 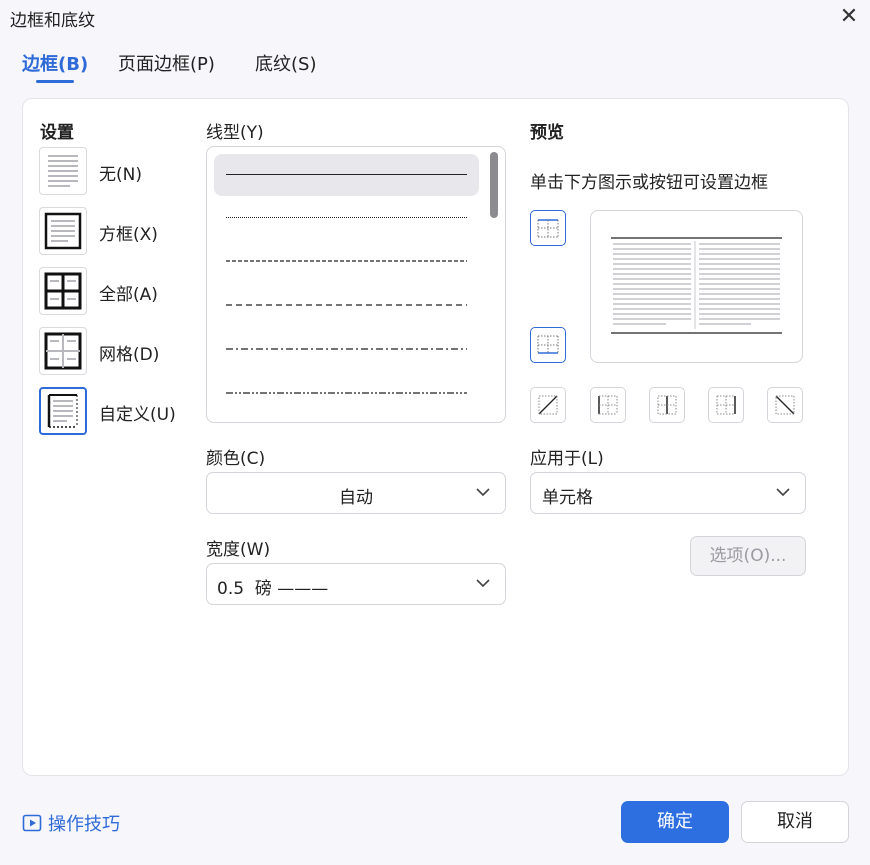 I want to click on setting-custom-label: 自定义(U), so click(x=137, y=412).